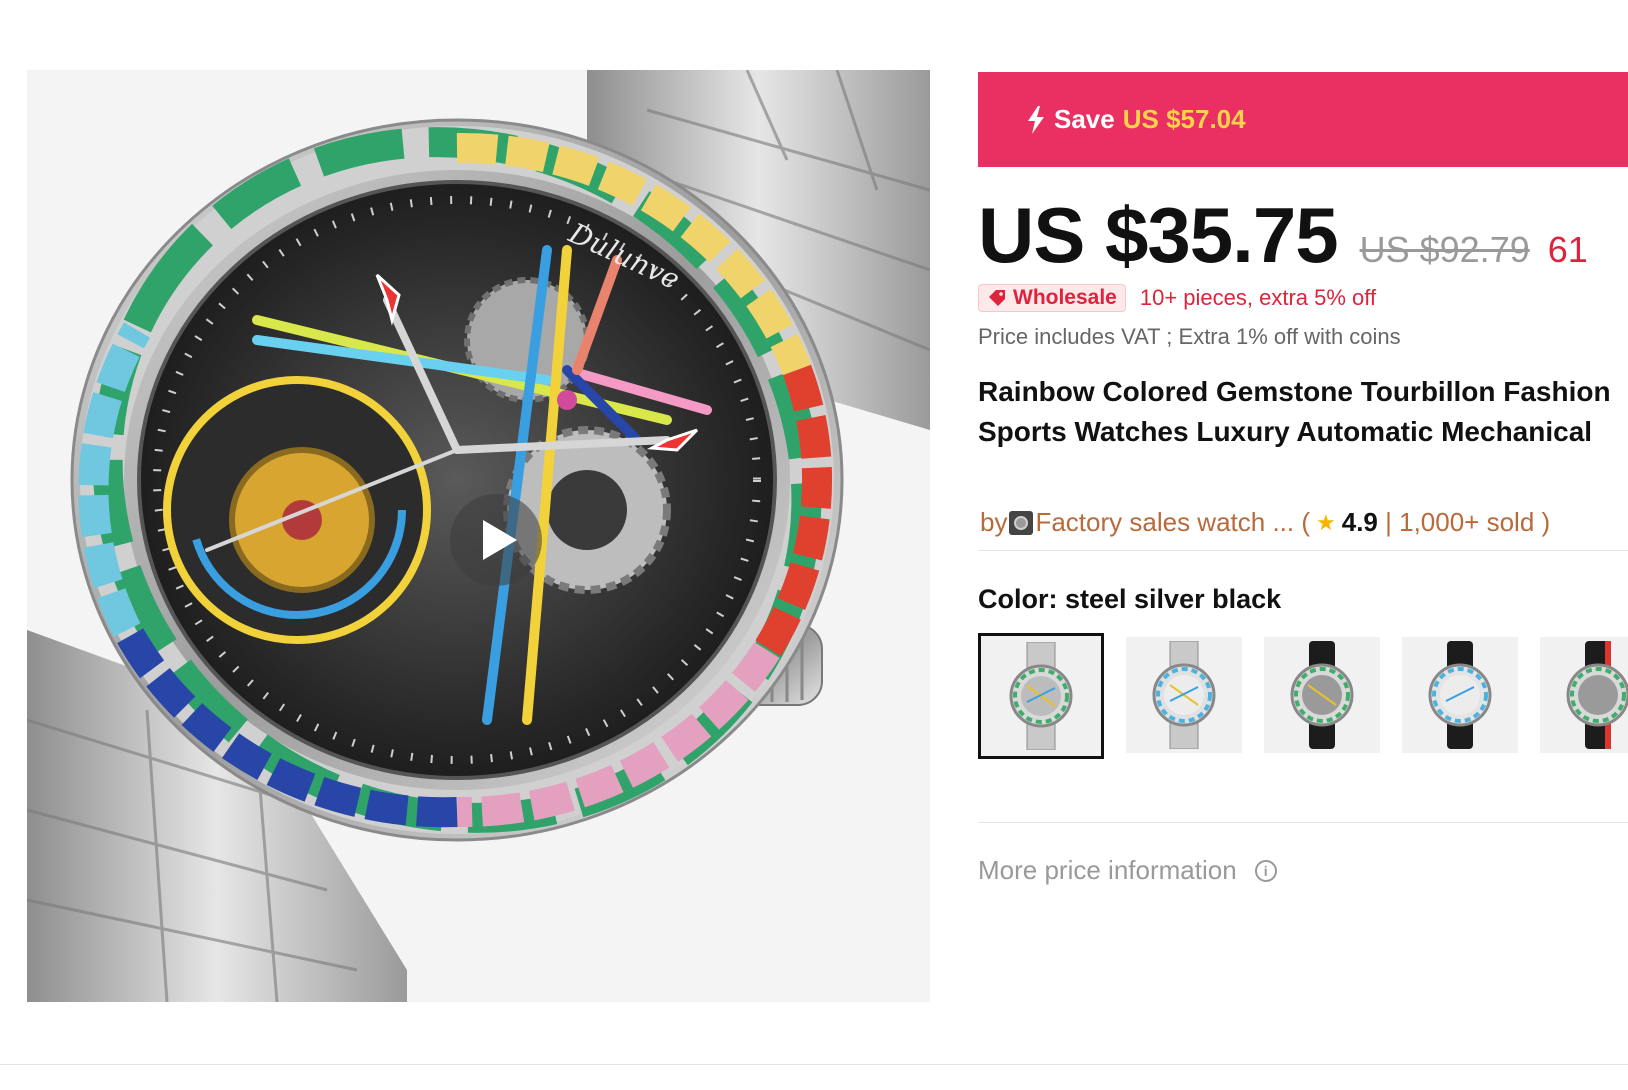  I want to click on color-option-red-rubber, so click(1584, 695).